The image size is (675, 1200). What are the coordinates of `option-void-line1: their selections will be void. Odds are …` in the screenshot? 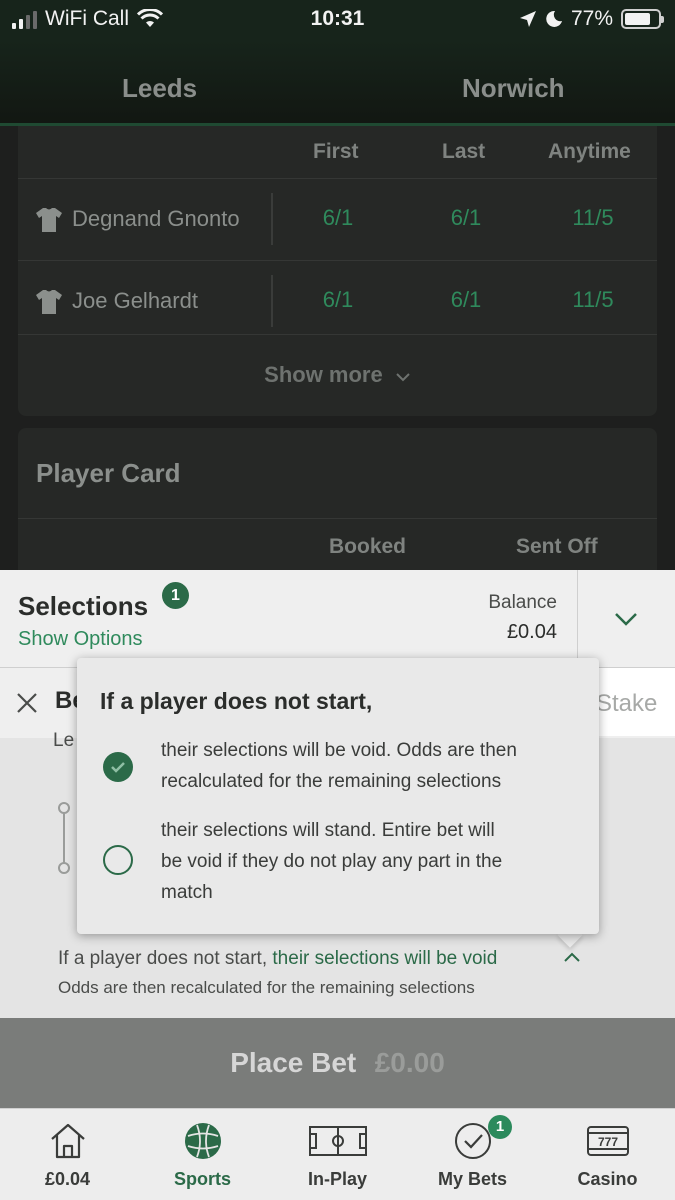 It's located at (339, 750).